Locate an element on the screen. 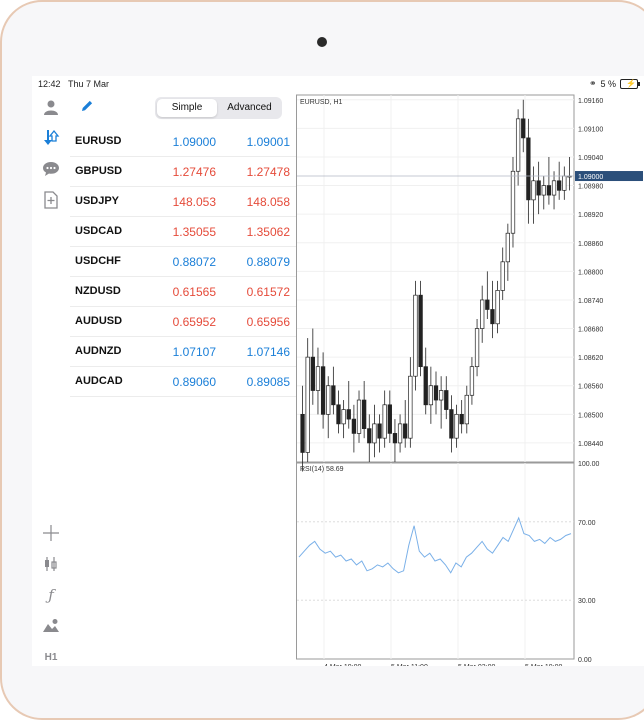 This screenshot has height=720, width=644. quote-row: AUDUSD 0.65952 0.65956 is located at coordinates (183, 322).